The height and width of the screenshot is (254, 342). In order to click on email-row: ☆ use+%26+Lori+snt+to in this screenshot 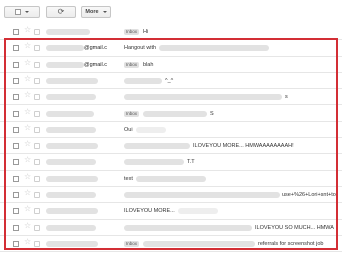, I will do `click(171, 195)`.